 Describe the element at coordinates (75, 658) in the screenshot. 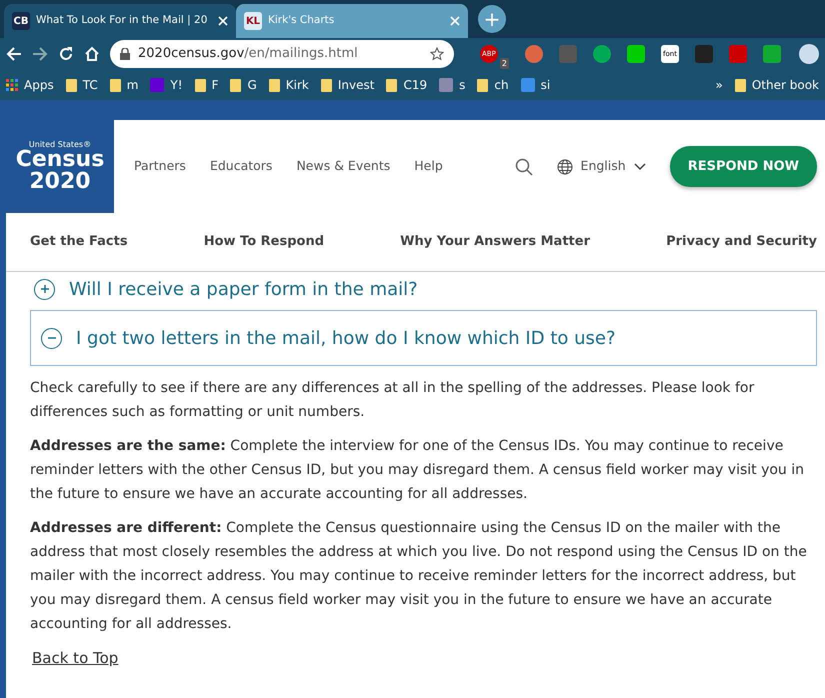

I see `back-to-top-link: Back to Top` at that location.